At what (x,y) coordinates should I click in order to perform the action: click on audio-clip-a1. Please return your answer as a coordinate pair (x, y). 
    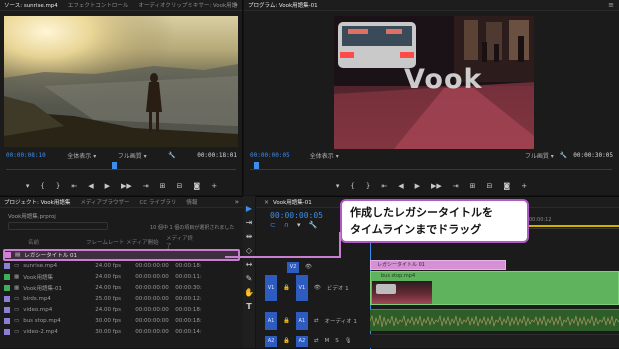
    Looking at the image, I should click on (494, 320).